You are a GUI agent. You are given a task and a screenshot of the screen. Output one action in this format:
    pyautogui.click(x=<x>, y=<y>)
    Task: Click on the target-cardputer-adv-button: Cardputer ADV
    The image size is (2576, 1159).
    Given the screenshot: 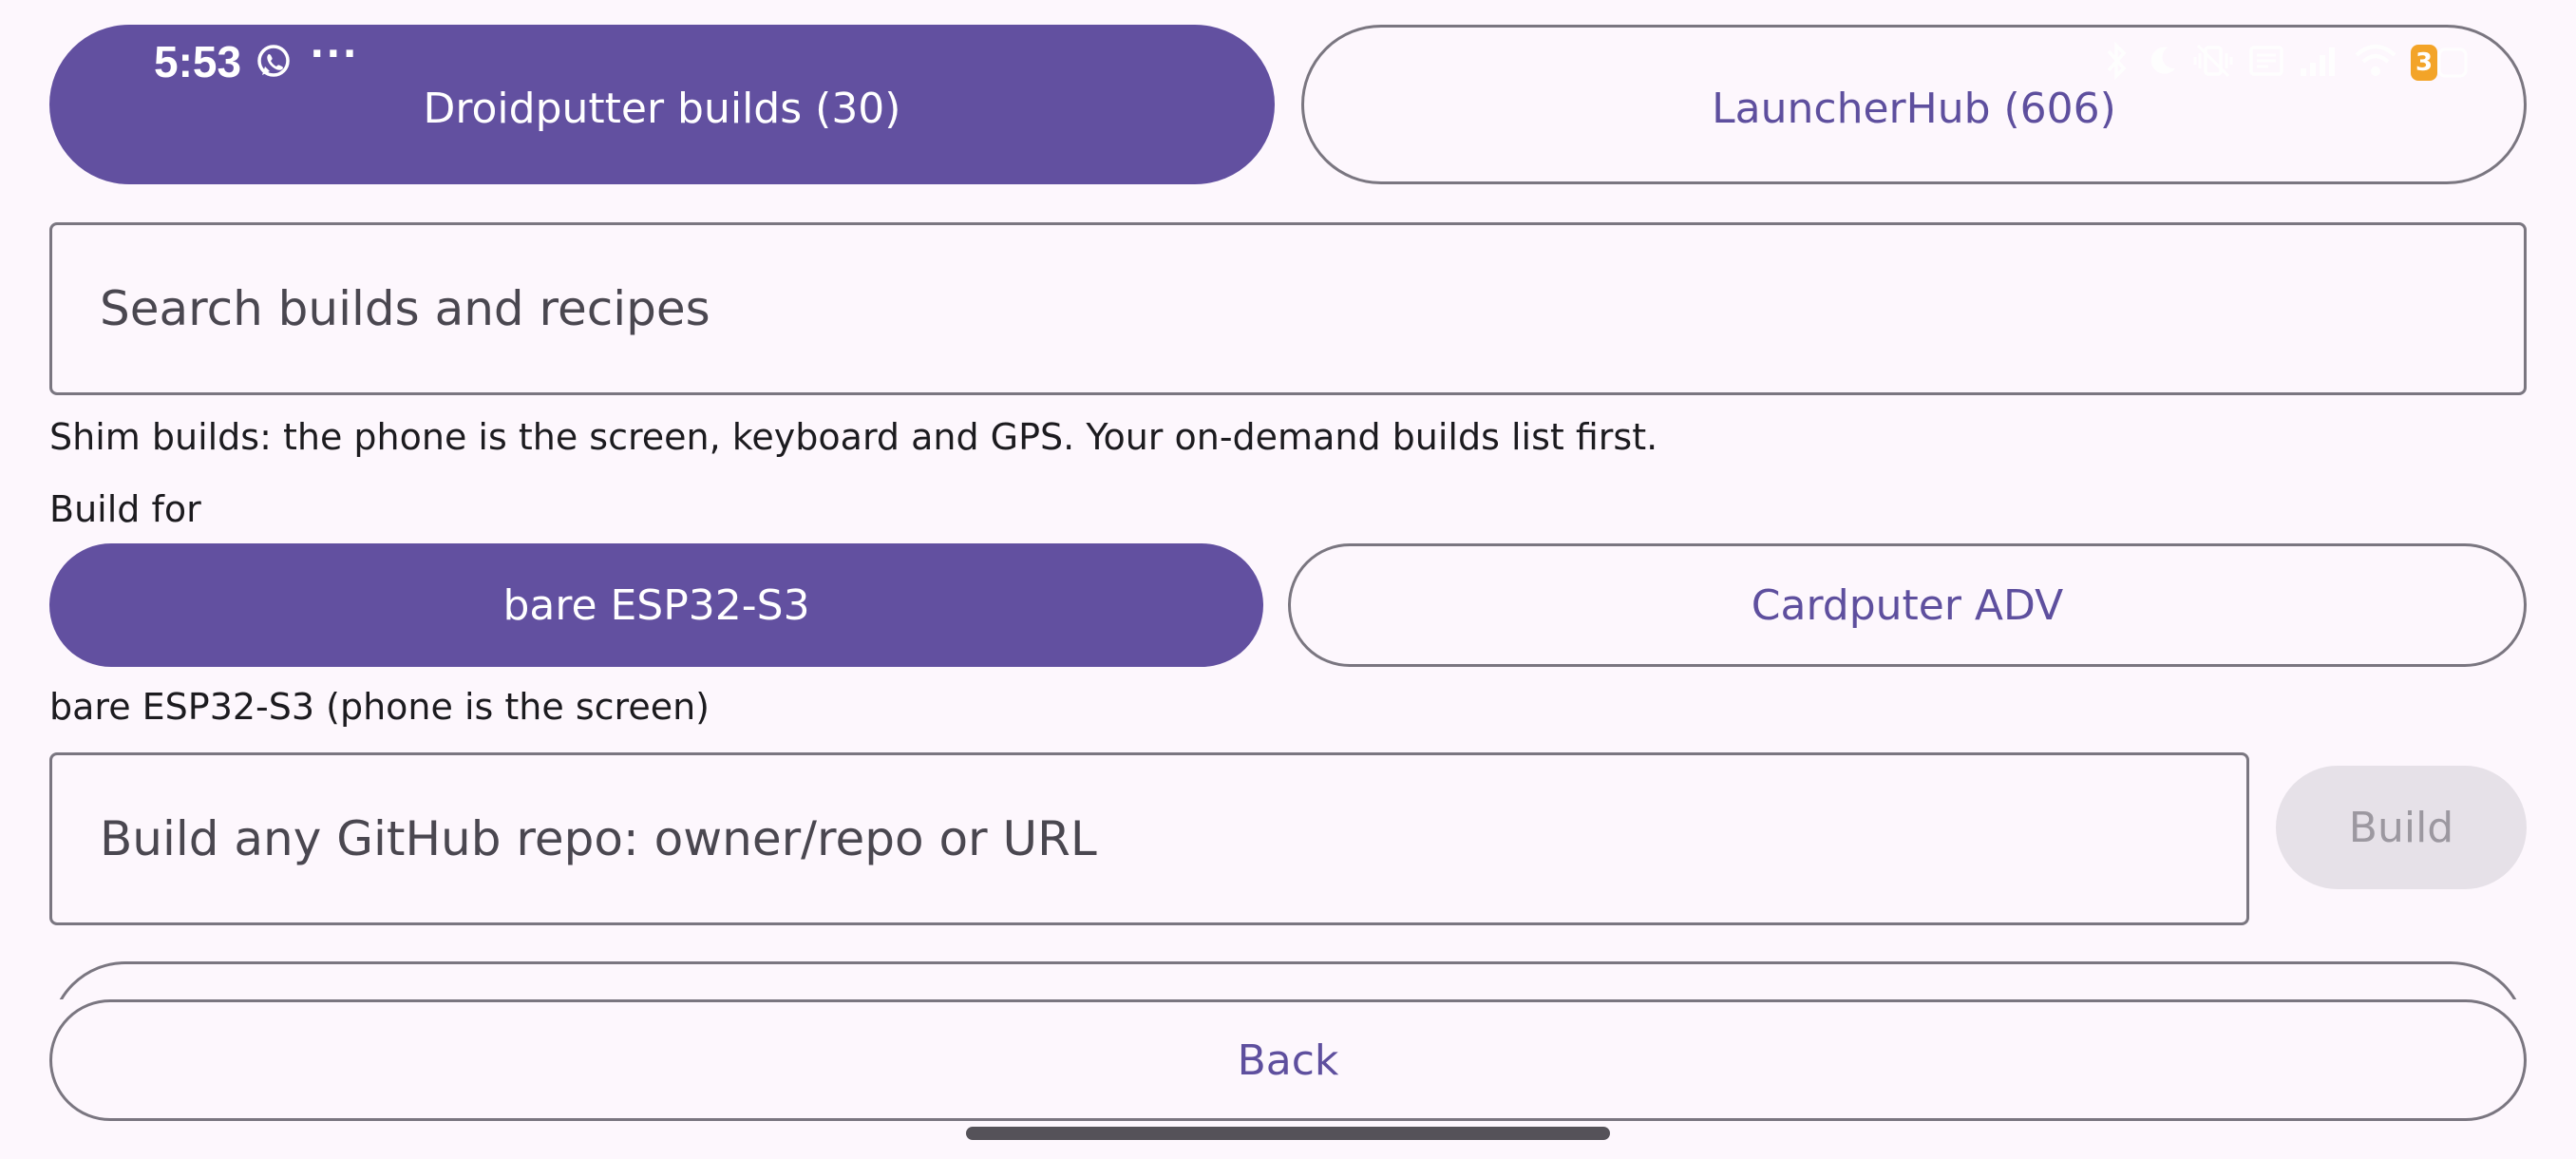 What is the action you would take?
    pyautogui.click(x=1907, y=605)
    